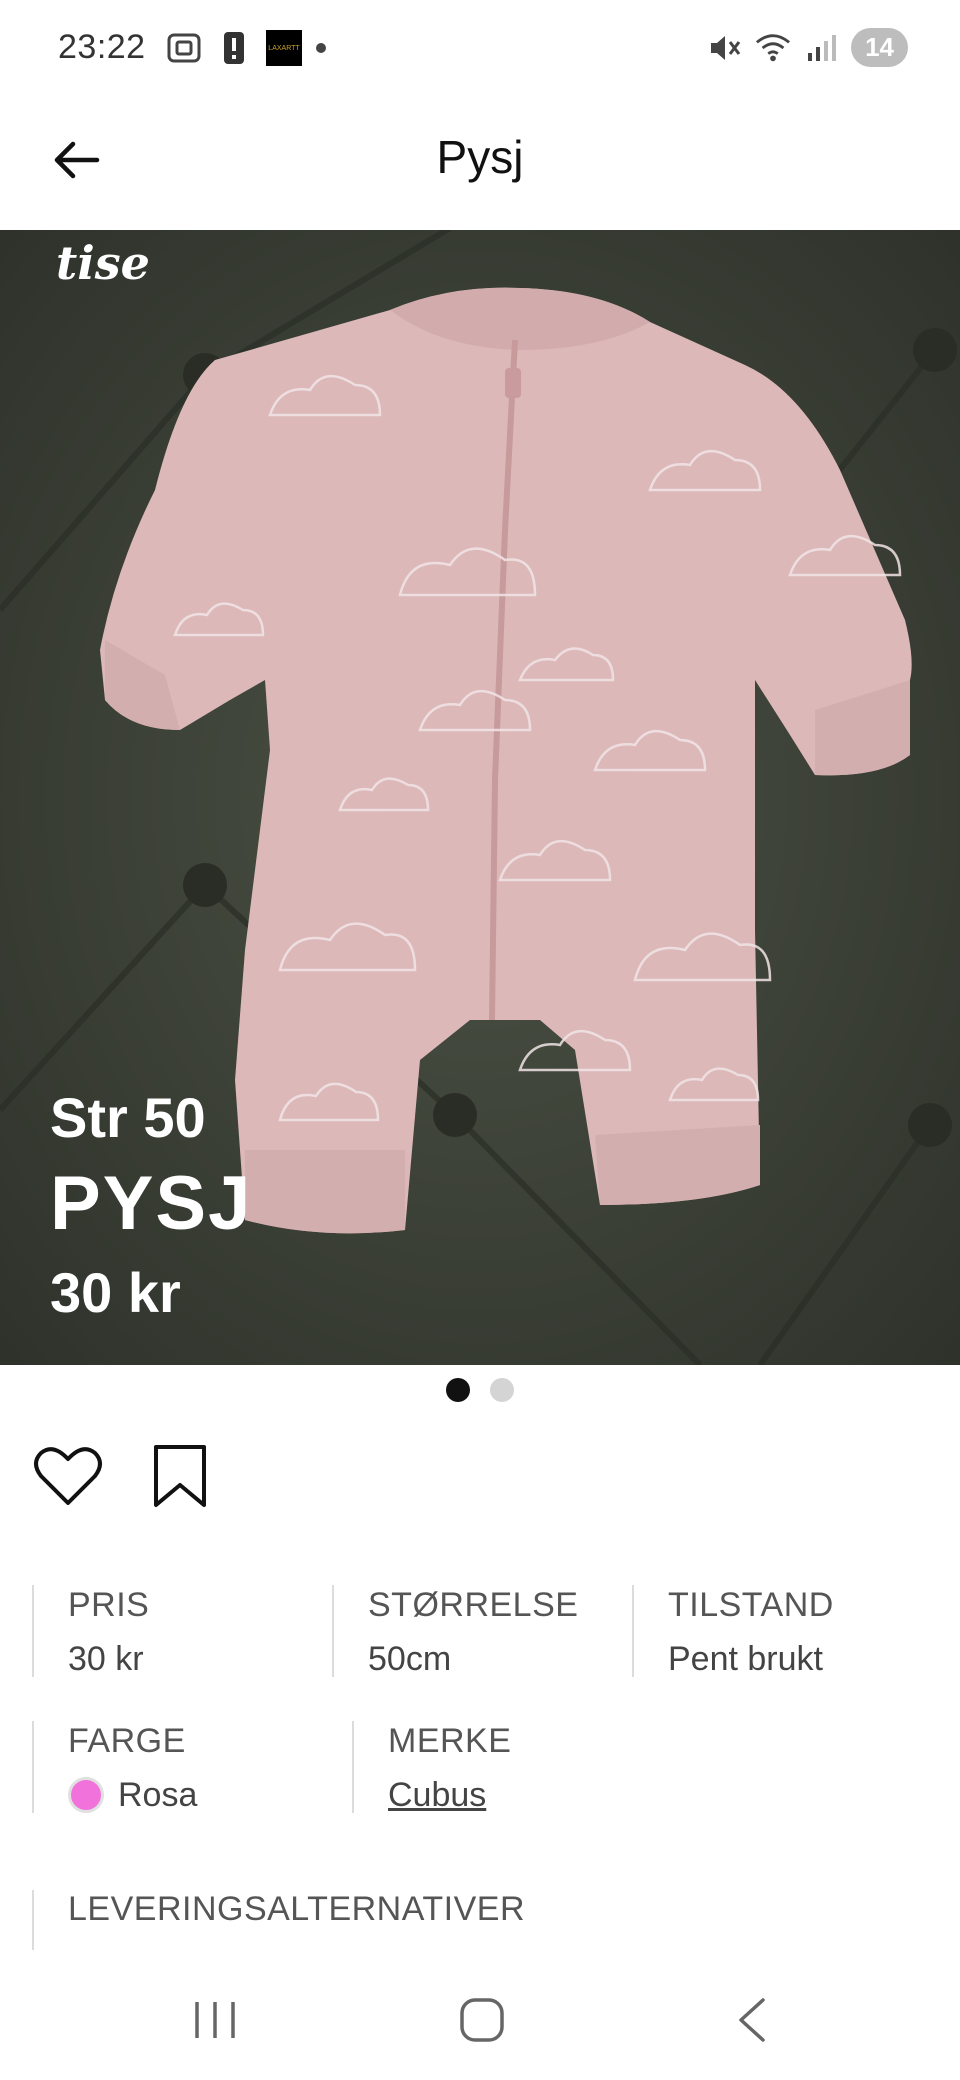 The width and height of the screenshot is (960, 2080). I want to click on image-overlay-price: 30 kr, so click(115, 1292).